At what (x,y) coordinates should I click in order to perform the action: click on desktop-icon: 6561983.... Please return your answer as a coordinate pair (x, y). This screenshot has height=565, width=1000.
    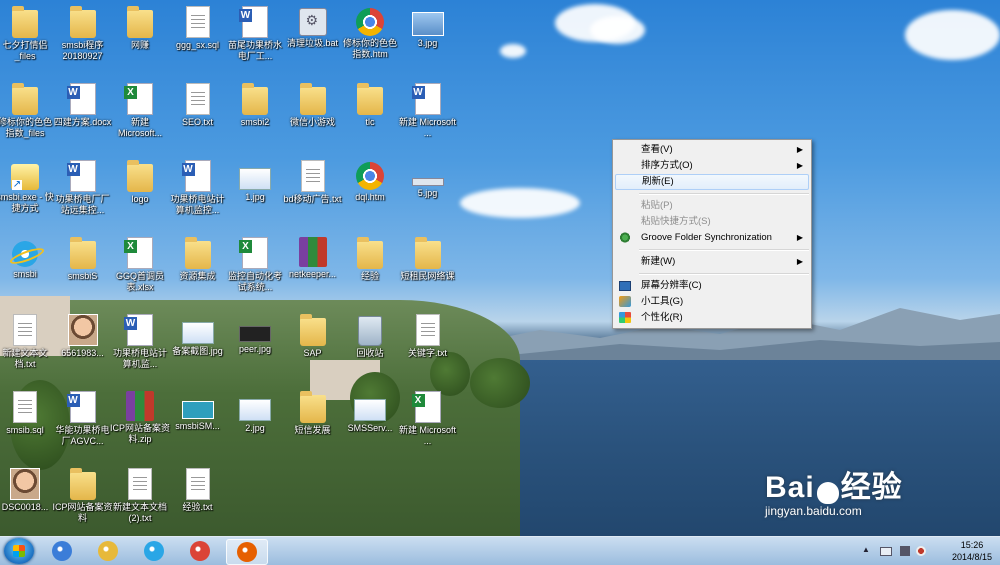
    Looking at the image, I should click on (83, 333).